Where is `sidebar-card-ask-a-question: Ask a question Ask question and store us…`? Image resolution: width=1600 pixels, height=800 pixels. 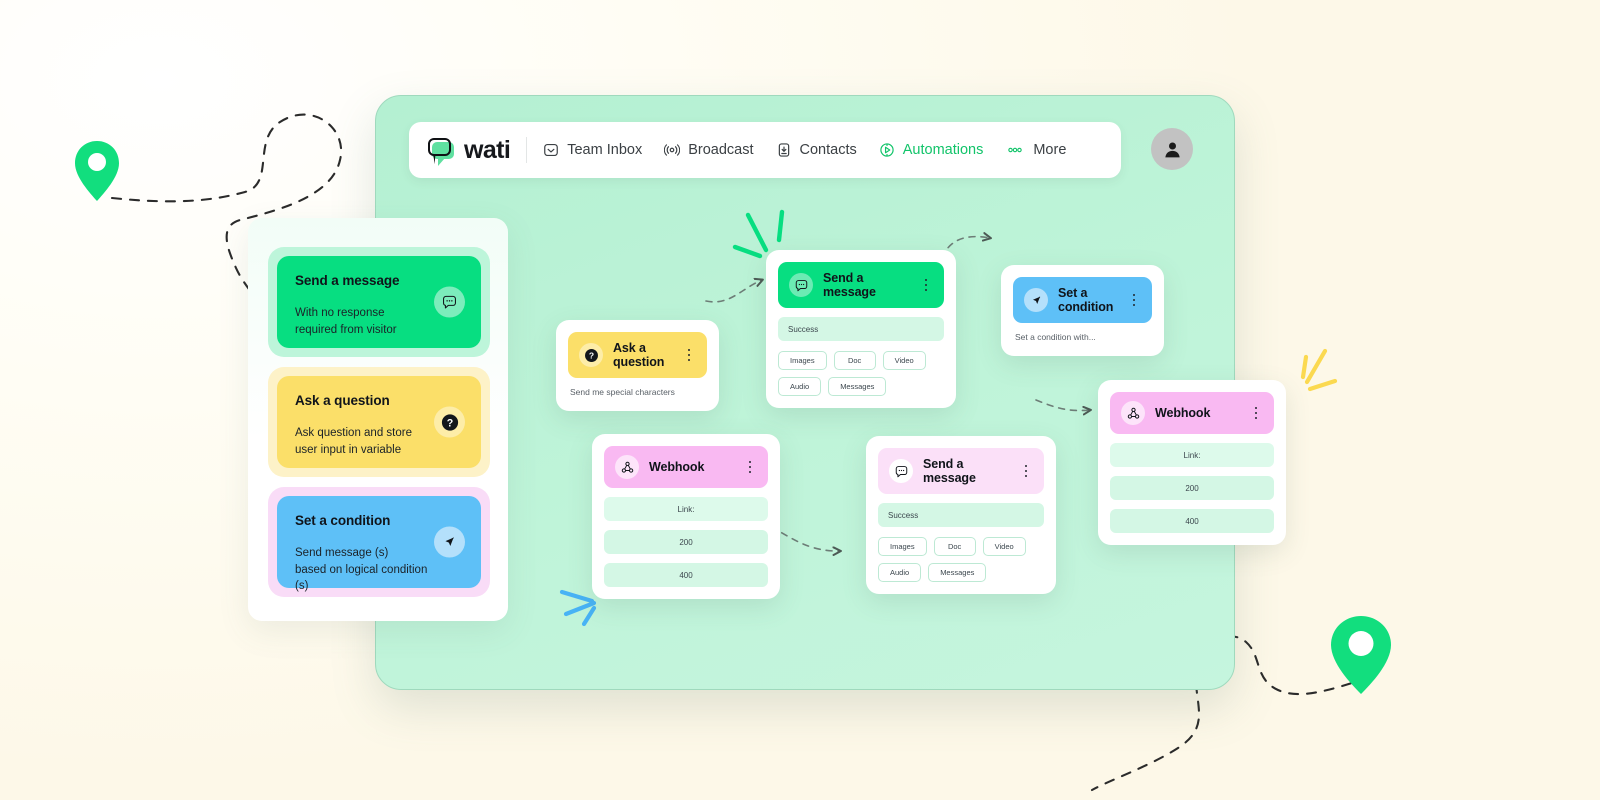 sidebar-card-ask-a-question: Ask a question Ask question and store us… is located at coordinates (379, 422).